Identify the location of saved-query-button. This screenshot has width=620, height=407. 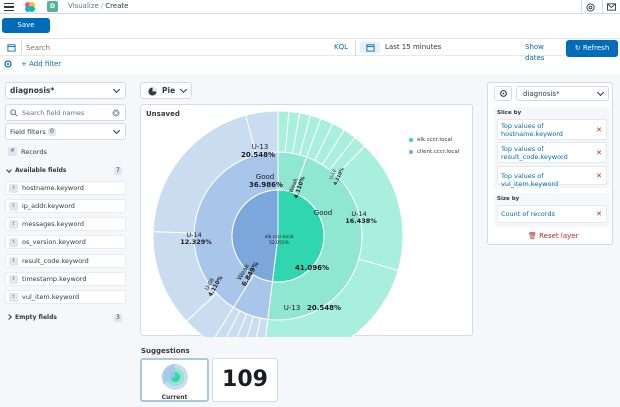
(12, 47).